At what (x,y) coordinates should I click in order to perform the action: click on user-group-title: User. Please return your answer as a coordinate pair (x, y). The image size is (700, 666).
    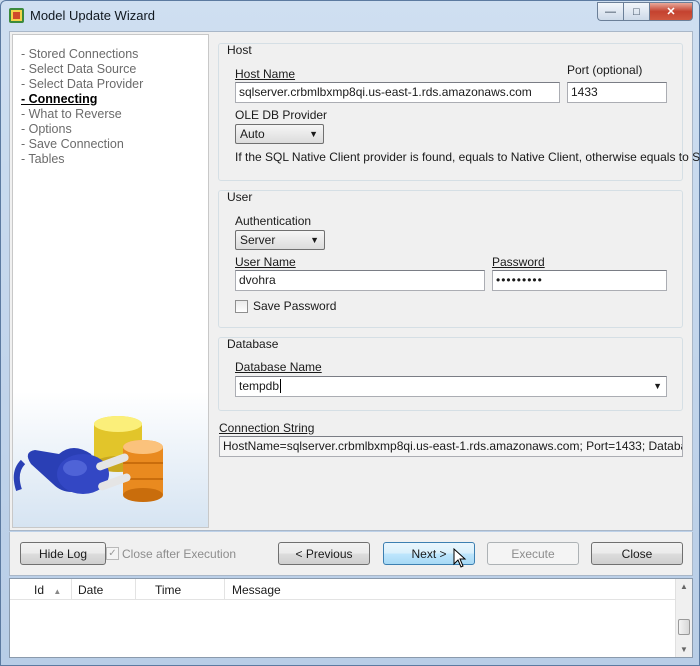
    Looking at the image, I should click on (240, 197).